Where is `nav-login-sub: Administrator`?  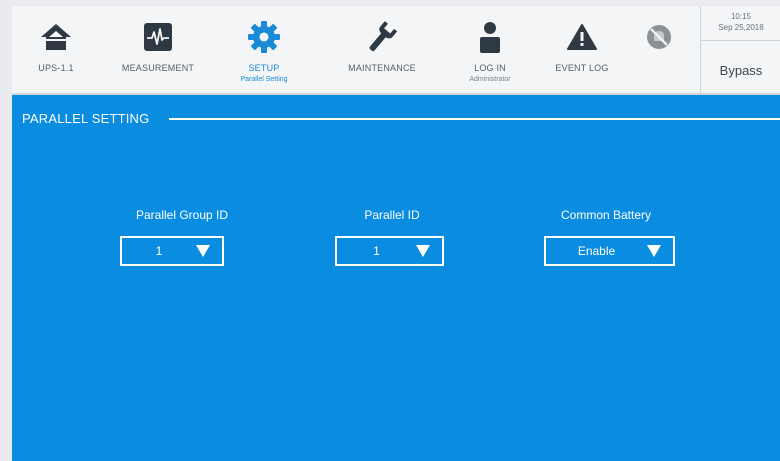 nav-login-sub: Administrator is located at coordinates (490, 79).